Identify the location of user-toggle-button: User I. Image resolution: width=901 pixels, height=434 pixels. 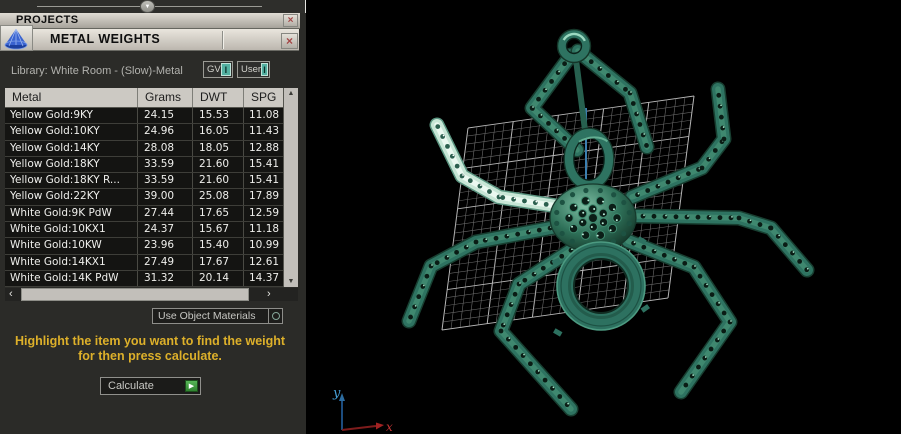
(253, 69).